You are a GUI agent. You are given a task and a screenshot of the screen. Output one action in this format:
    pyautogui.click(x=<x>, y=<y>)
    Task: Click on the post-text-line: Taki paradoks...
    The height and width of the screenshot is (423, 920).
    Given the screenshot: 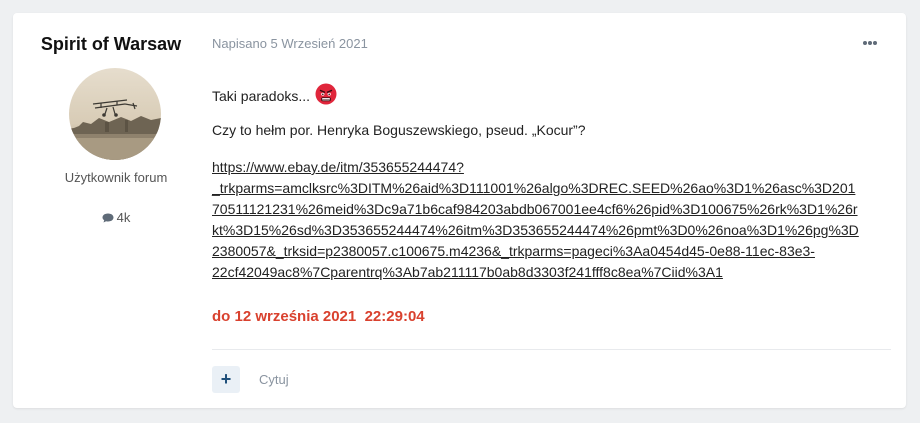 What is the action you would take?
    pyautogui.click(x=274, y=94)
    